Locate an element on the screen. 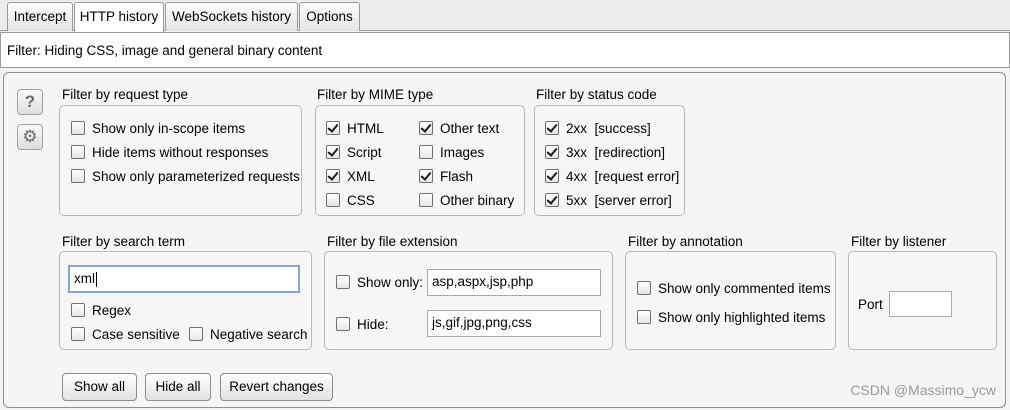  port-input is located at coordinates (920, 304).